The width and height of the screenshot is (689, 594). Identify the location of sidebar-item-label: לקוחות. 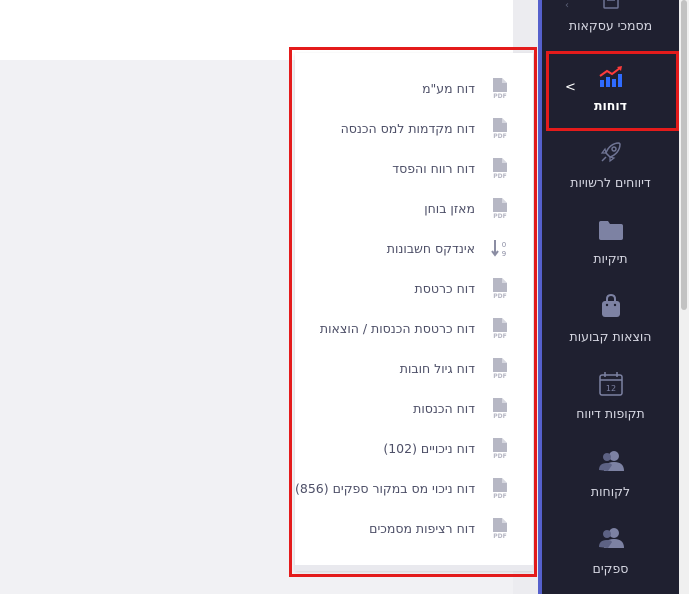
(610, 491).